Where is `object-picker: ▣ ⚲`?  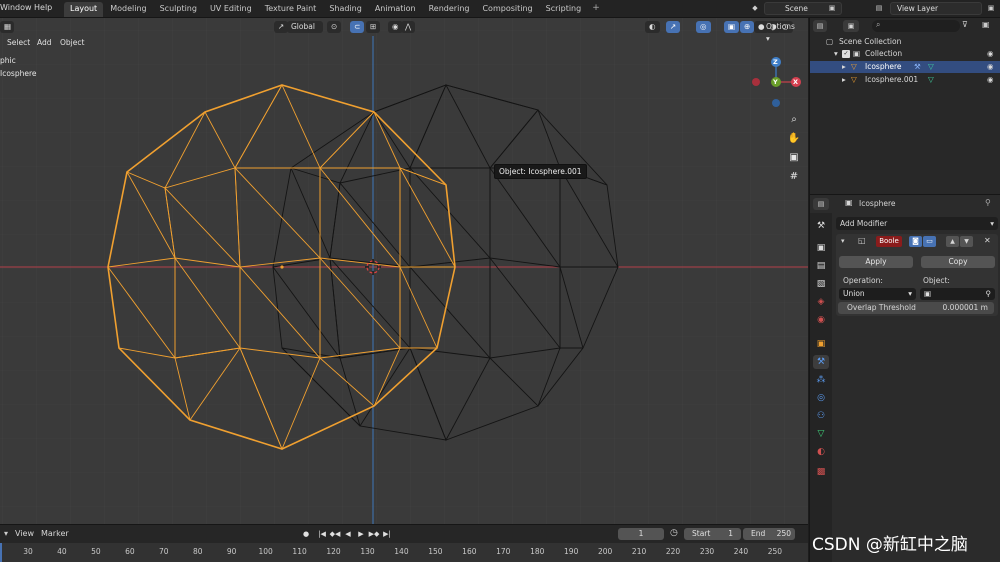 object-picker: ▣ ⚲ is located at coordinates (957, 294).